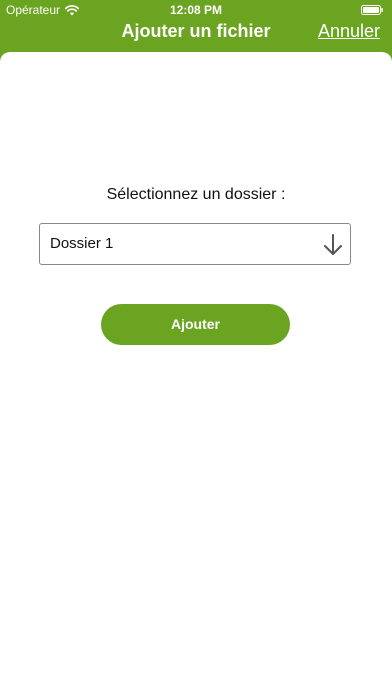  What do you see at coordinates (82, 243) in the screenshot?
I see `folder-select-value: Dossier 1` at bounding box center [82, 243].